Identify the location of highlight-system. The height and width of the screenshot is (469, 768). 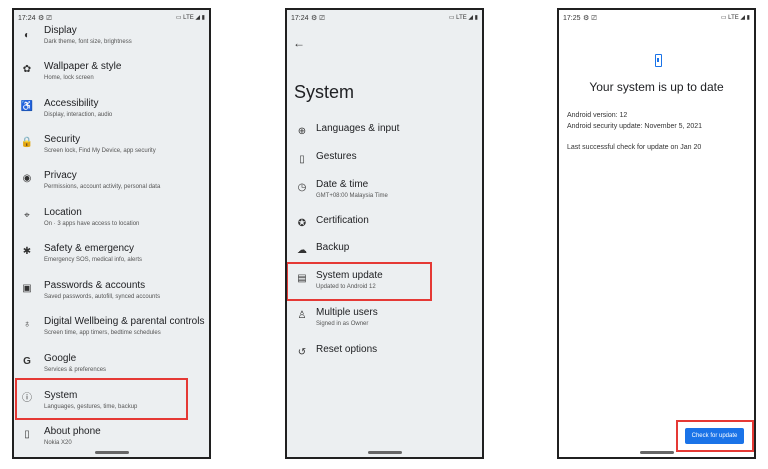
(101, 399).